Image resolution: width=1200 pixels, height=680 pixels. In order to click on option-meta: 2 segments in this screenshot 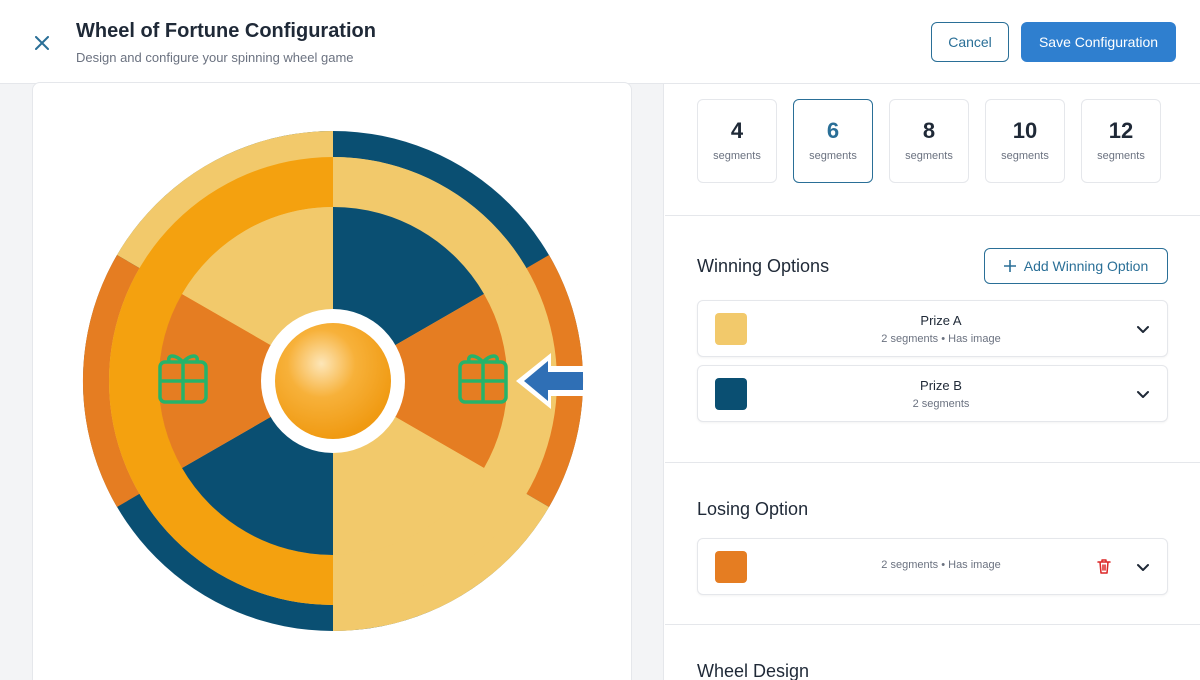, I will do `click(941, 404)`.